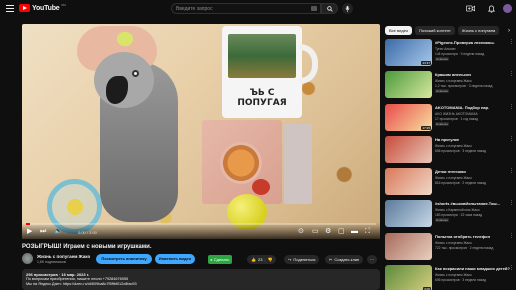 The height and width of the screenshot is (290, 516). I want to click on search-input: Введите запрос, so click(246, 8).